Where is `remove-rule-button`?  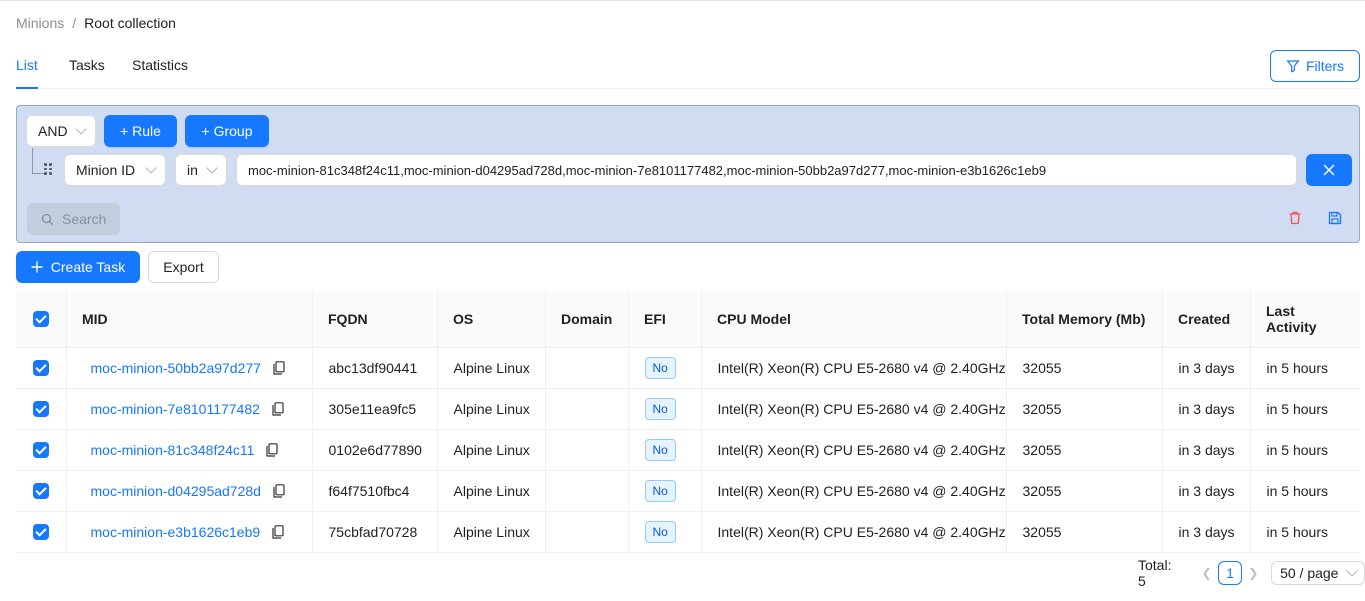 remove-rule-button is located at coordinates (1329, 170).